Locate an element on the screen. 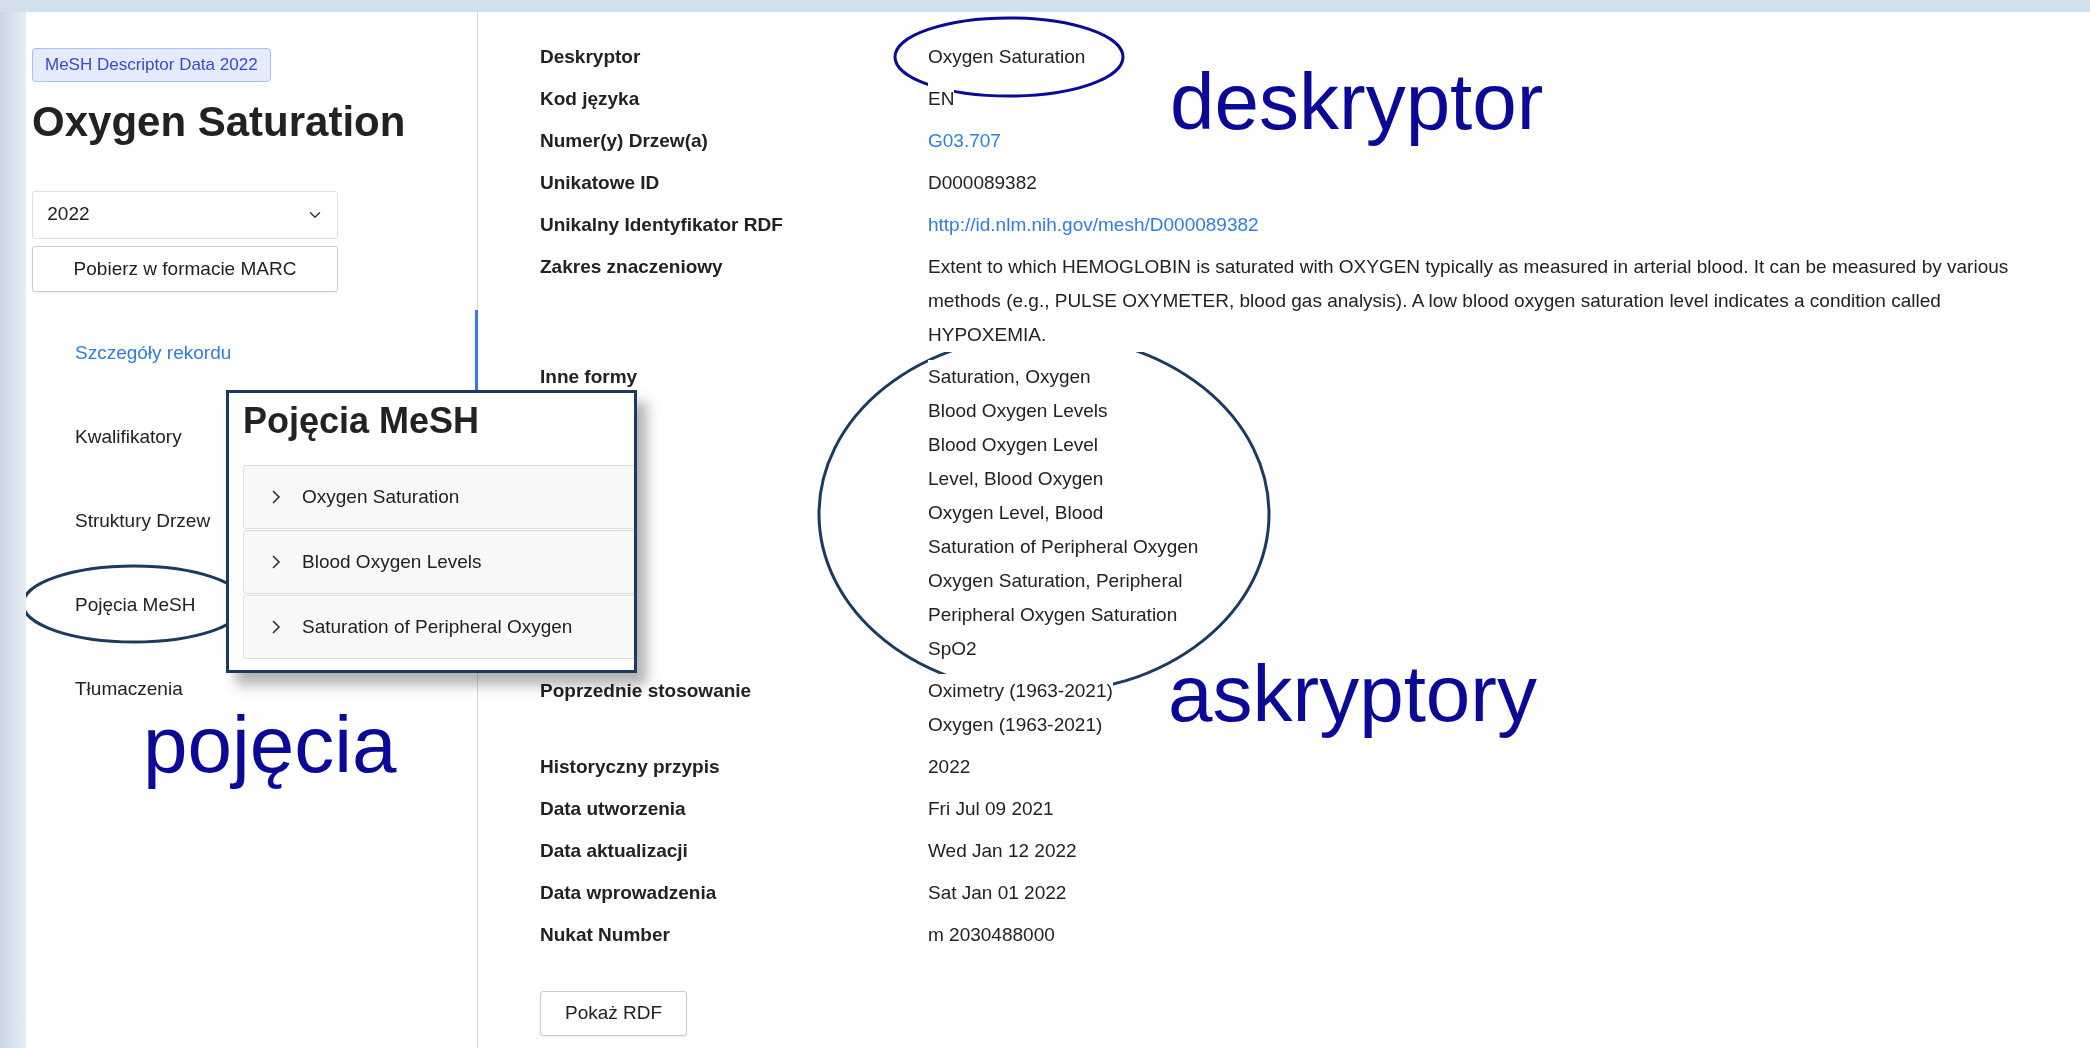  field-label: Unikatowe ID is located at coordinates (600, 183).